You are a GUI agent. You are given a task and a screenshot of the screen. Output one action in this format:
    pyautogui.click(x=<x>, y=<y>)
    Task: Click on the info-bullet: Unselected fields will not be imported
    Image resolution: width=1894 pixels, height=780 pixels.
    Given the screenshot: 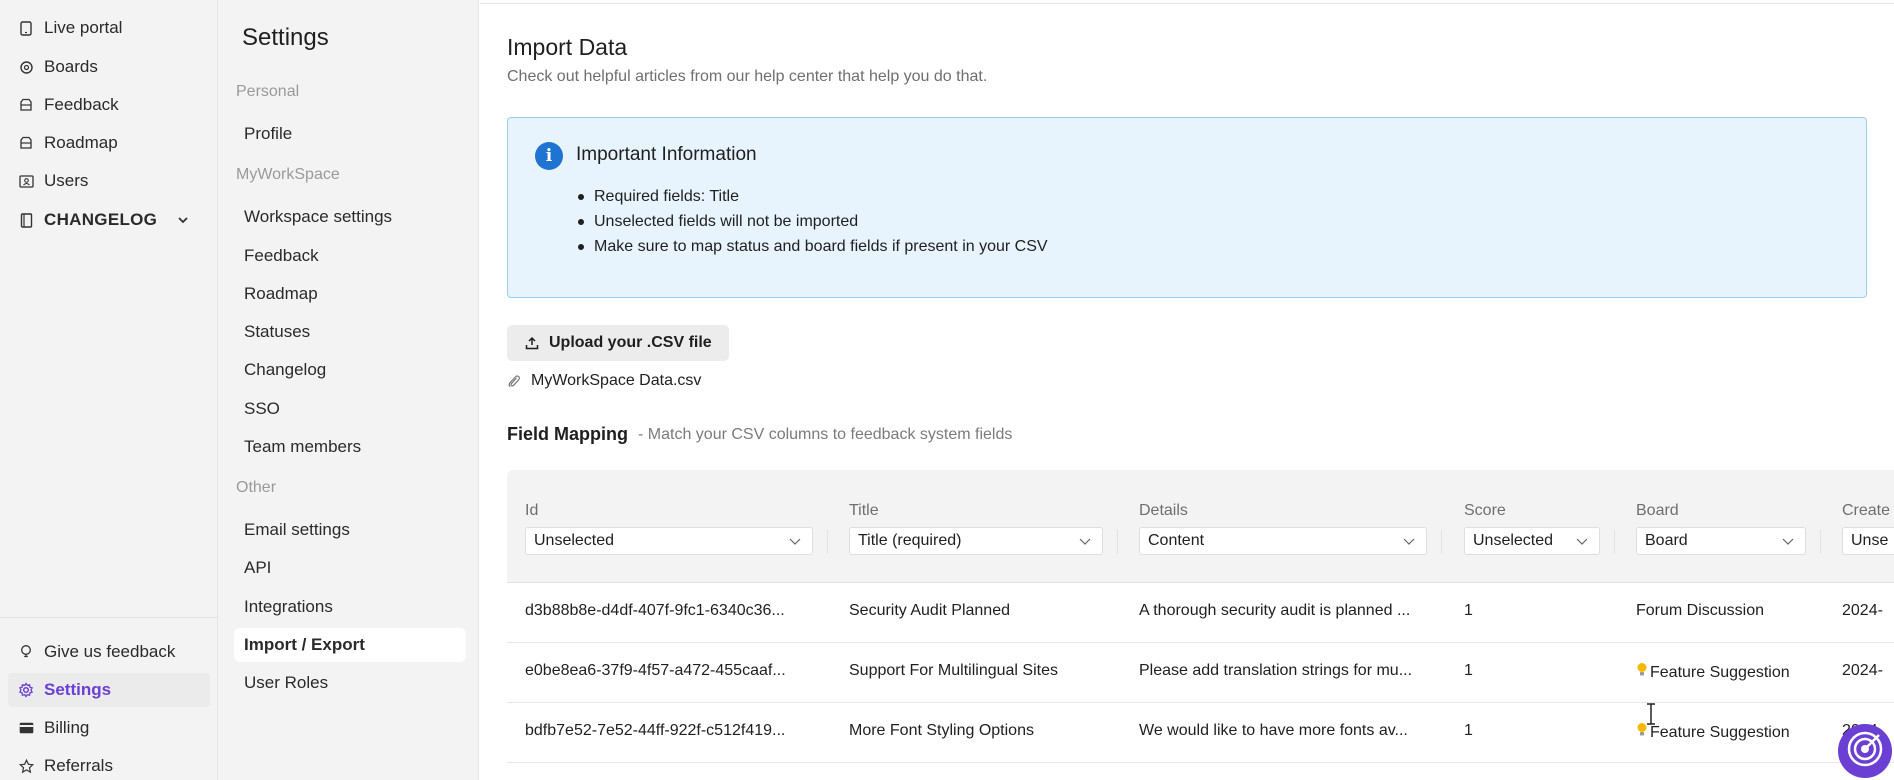 What is the action you would take?
    pyautogui.click(x=812, y=221)
    